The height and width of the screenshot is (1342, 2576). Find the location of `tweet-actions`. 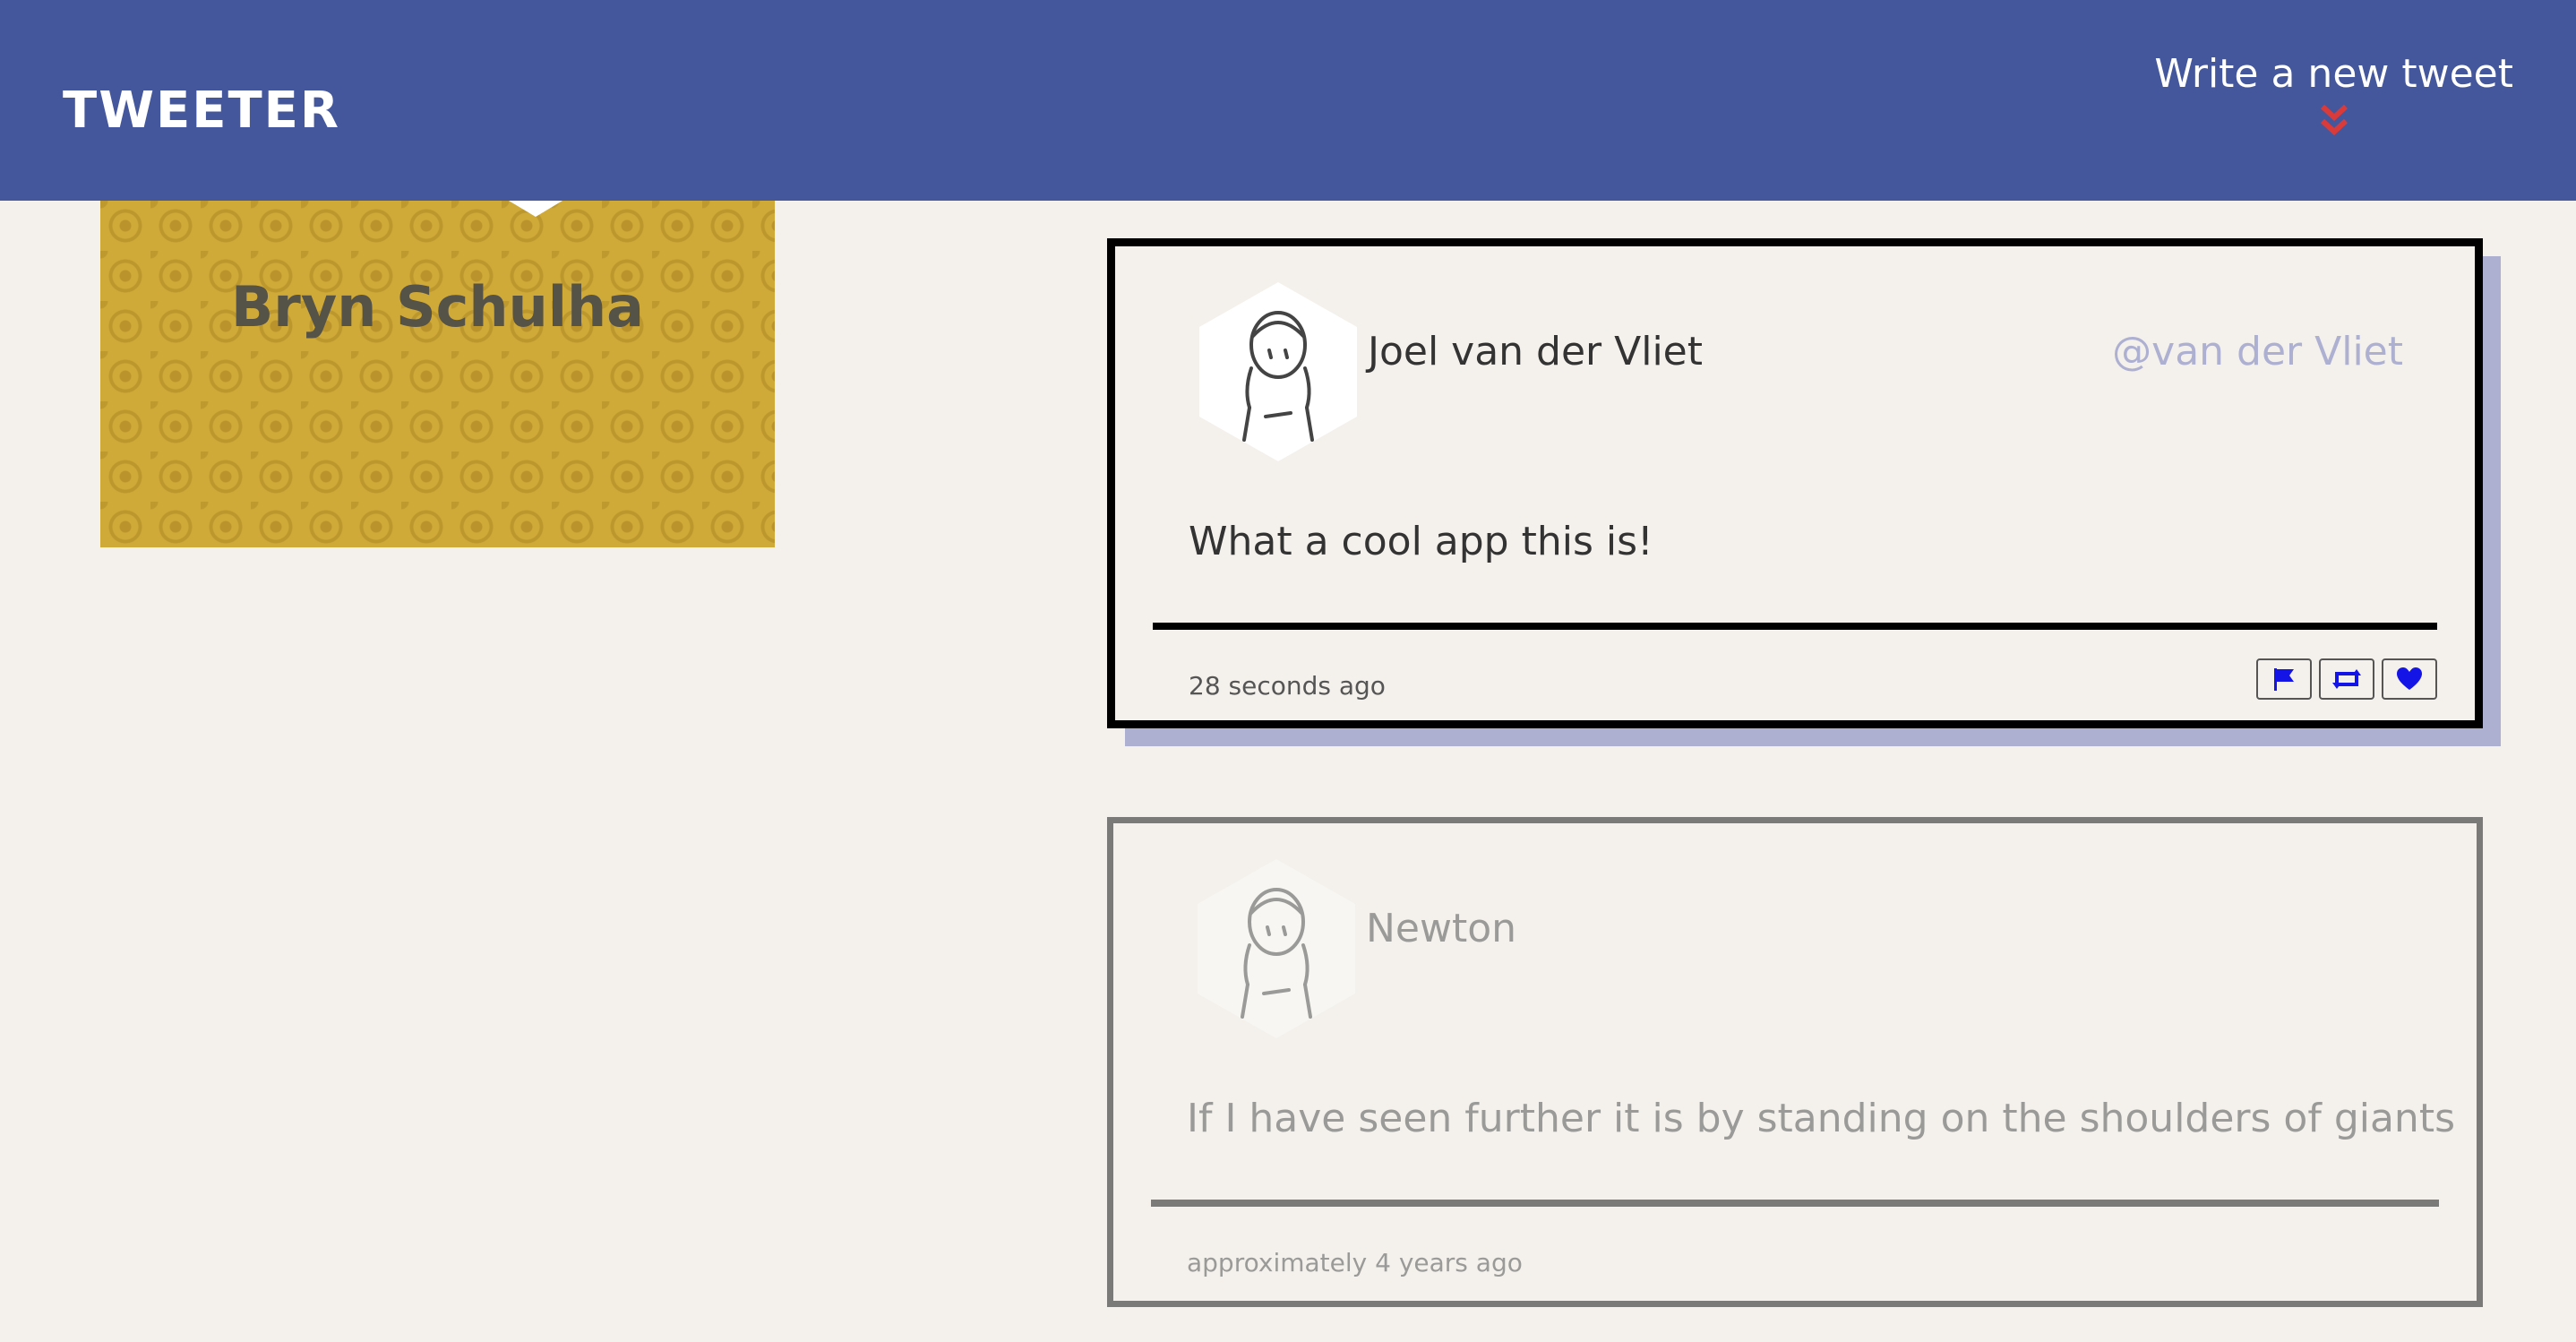

tweet-actions is located at coordinates (2346, 679).